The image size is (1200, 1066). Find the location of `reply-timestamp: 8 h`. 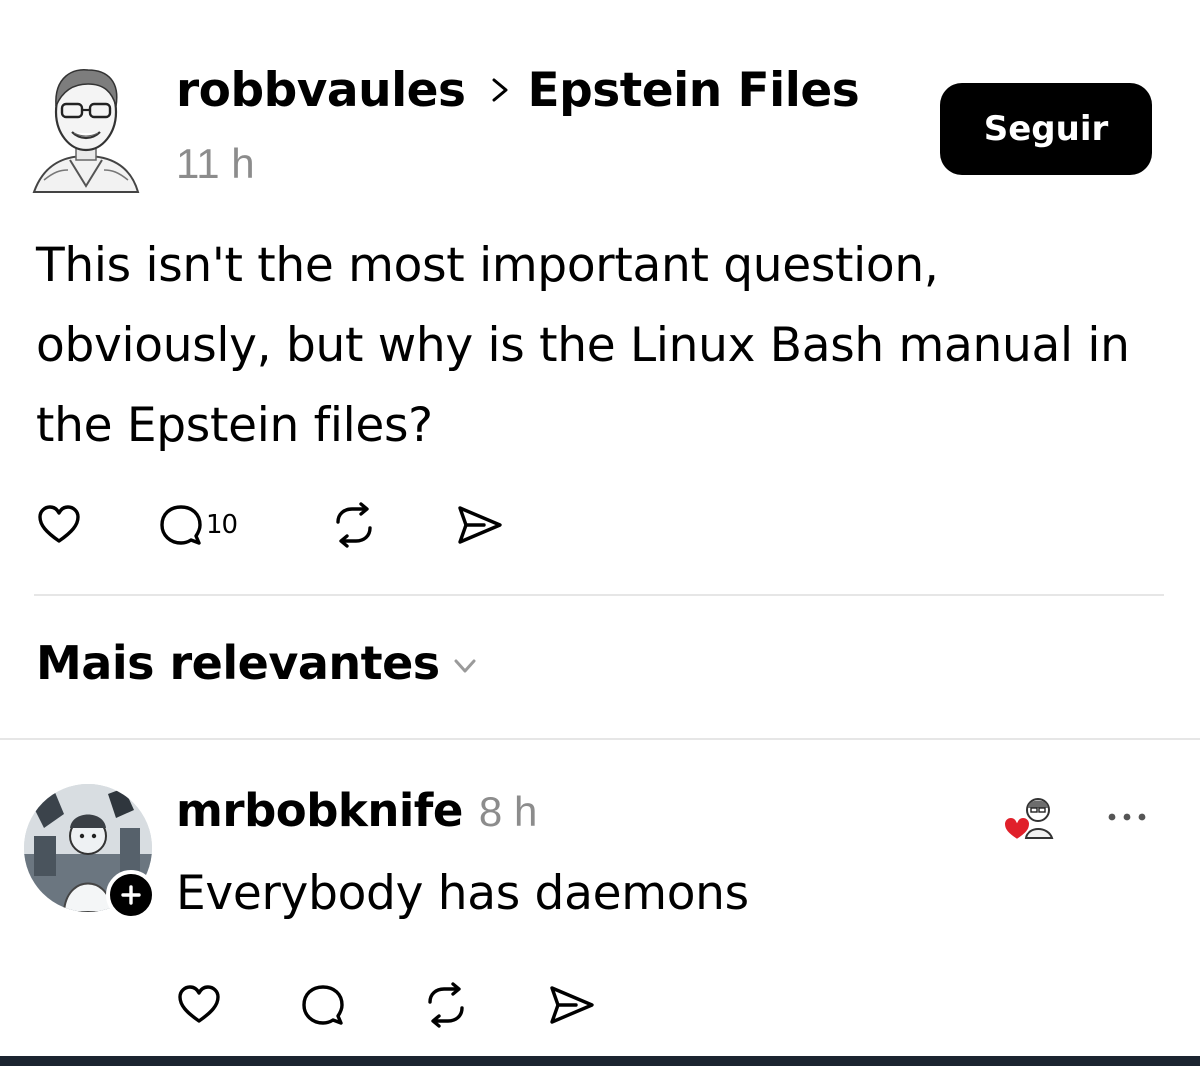

reply-timestamp: 8 h is located at coordinates (508, 811).